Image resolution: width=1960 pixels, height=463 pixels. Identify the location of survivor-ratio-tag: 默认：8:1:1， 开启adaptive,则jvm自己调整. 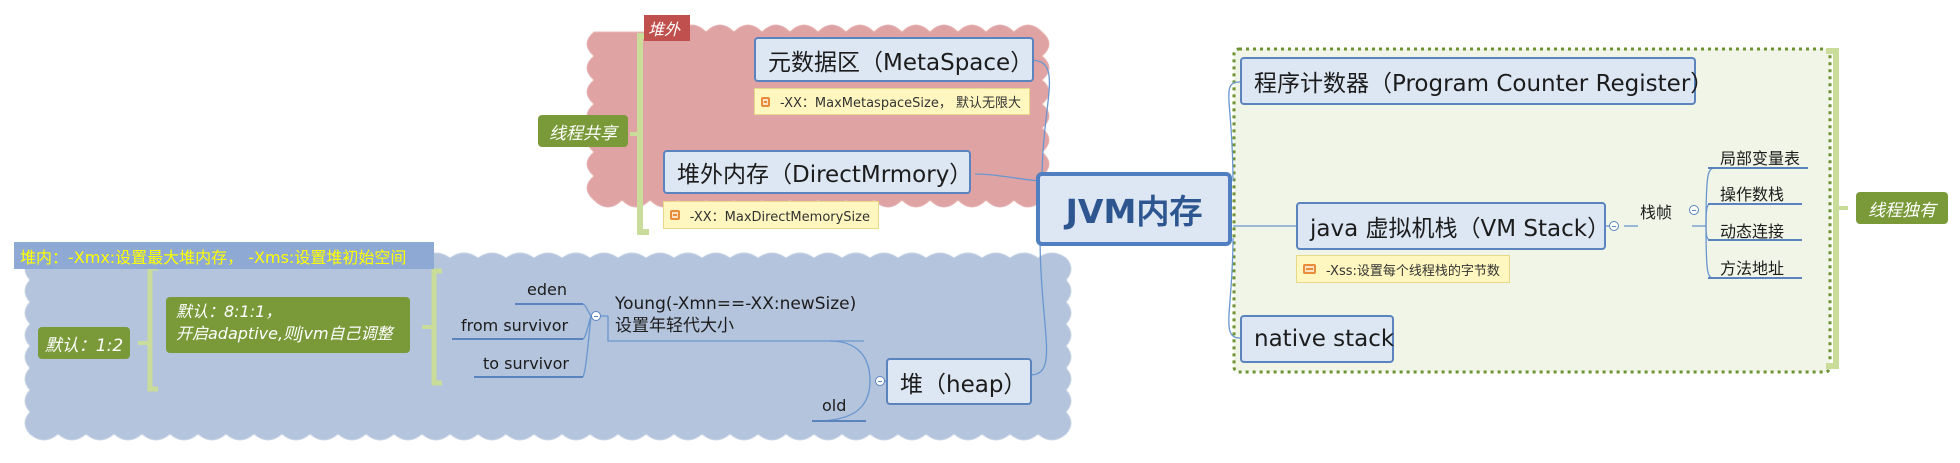
(288, 325).